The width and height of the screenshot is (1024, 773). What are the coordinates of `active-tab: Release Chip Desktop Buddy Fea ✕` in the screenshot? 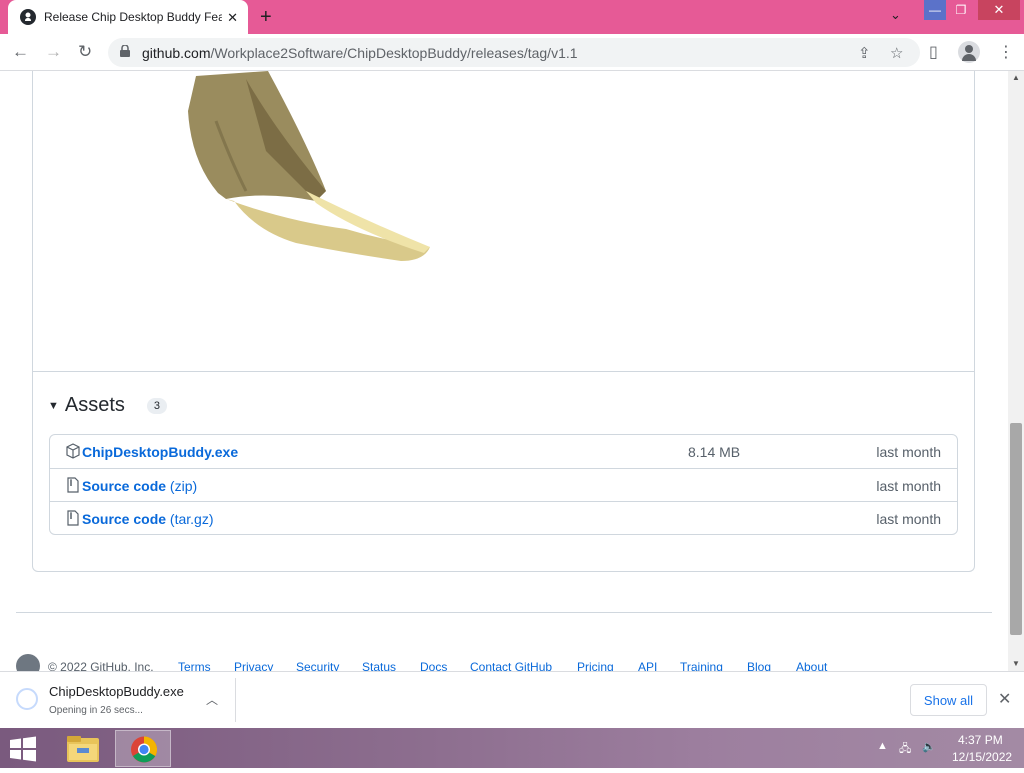 It's located at (128, 17).